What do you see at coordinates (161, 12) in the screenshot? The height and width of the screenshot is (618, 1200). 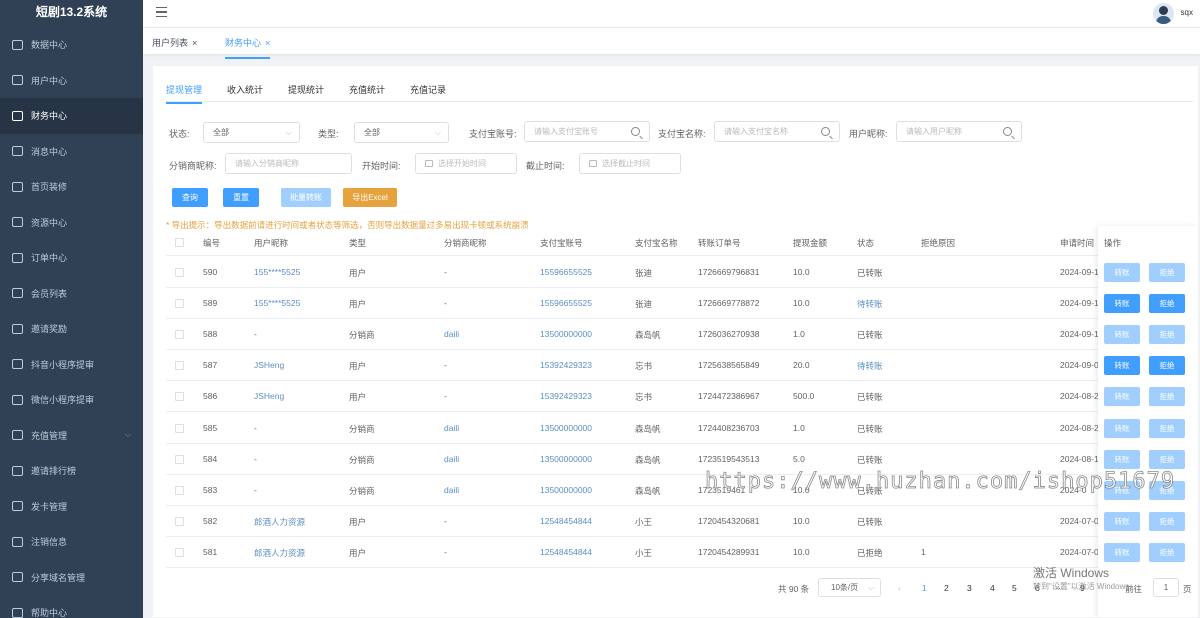 I see `hamburger-icon` at bounding box center [161, 12].